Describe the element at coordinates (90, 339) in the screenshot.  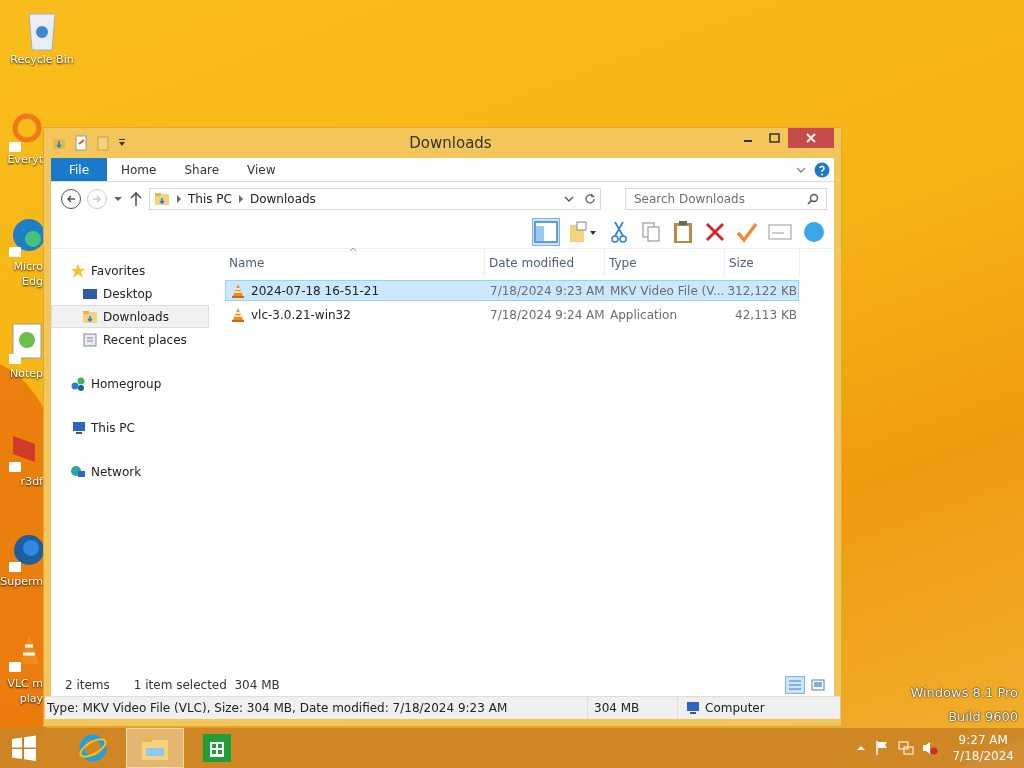
I see `recent-places-icon` at that location.